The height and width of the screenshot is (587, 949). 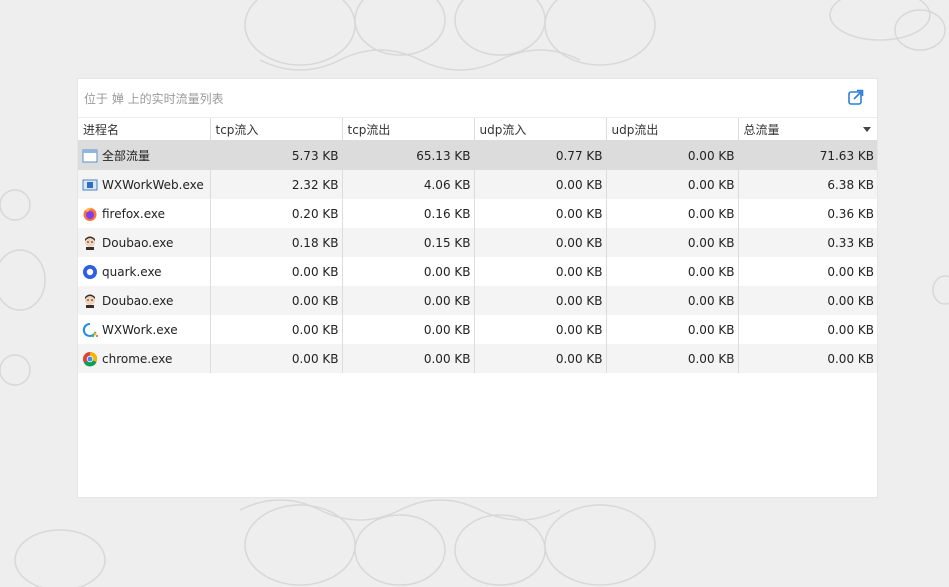 I want to click on window-icon, so click(x=90, y=156).